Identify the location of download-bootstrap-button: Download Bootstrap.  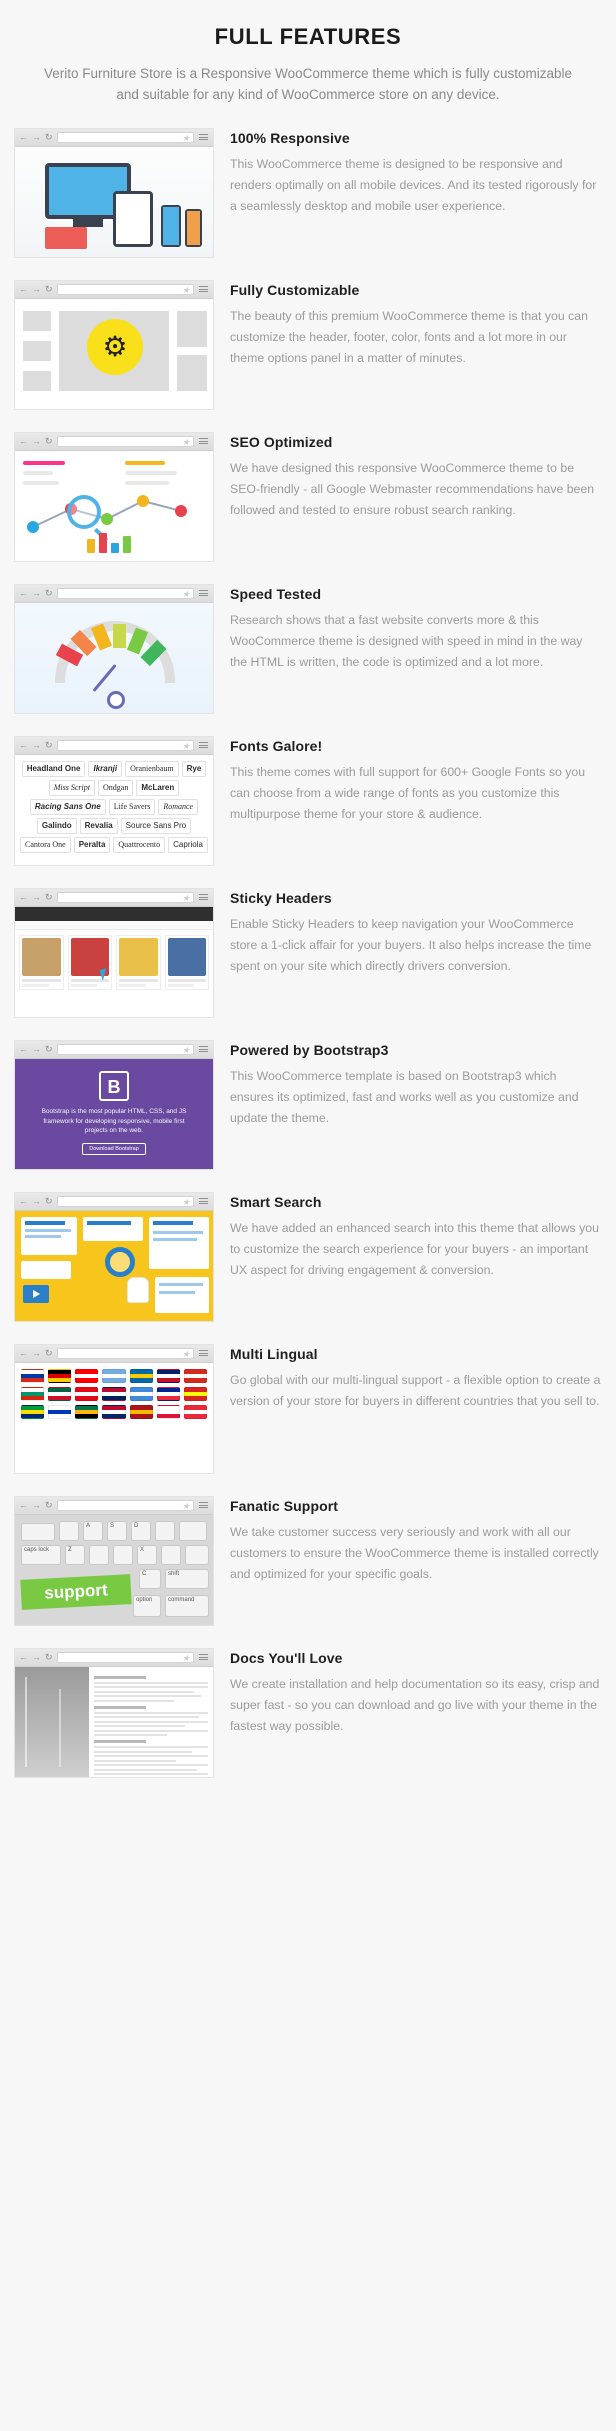
(114, 1149).